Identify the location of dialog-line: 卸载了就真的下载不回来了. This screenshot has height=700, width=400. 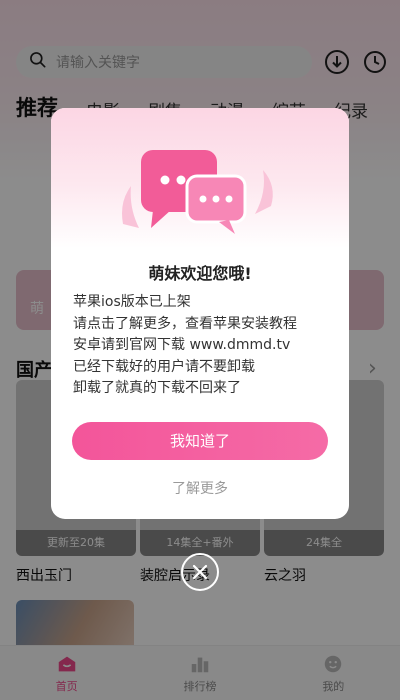
(157, 388).